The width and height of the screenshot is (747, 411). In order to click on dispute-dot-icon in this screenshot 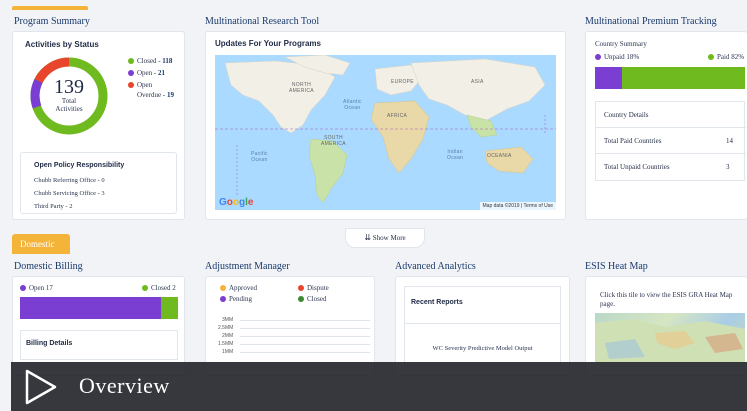, I will do `click(301, 288)`.